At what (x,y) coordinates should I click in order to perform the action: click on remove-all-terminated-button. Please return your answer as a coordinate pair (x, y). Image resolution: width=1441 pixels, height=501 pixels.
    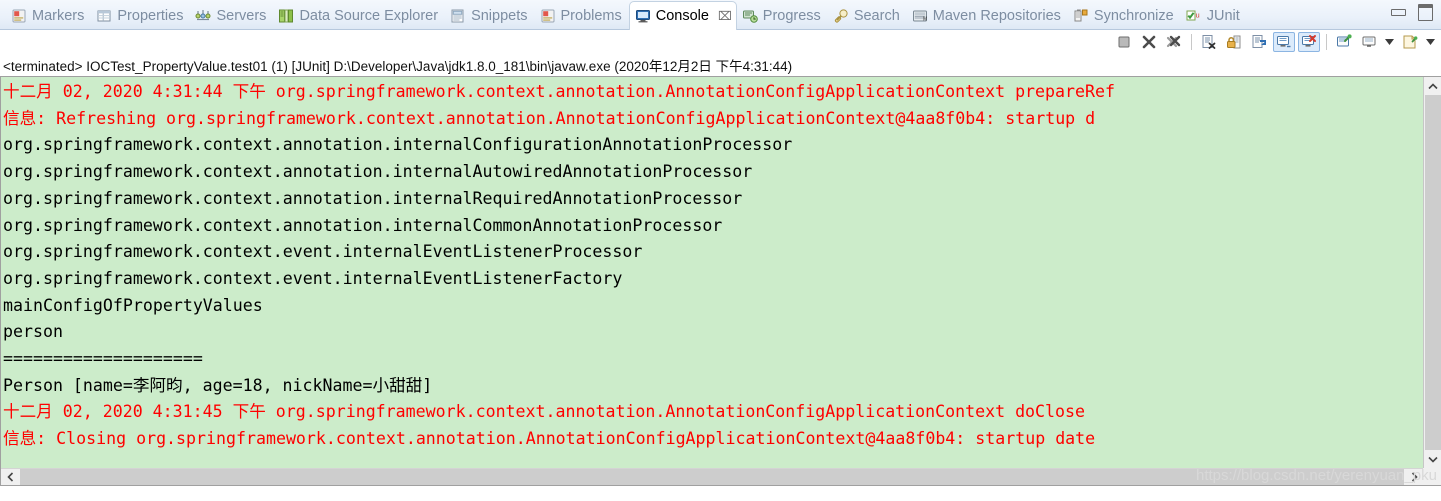
    Looking at the image, I should click on (1174, 42).